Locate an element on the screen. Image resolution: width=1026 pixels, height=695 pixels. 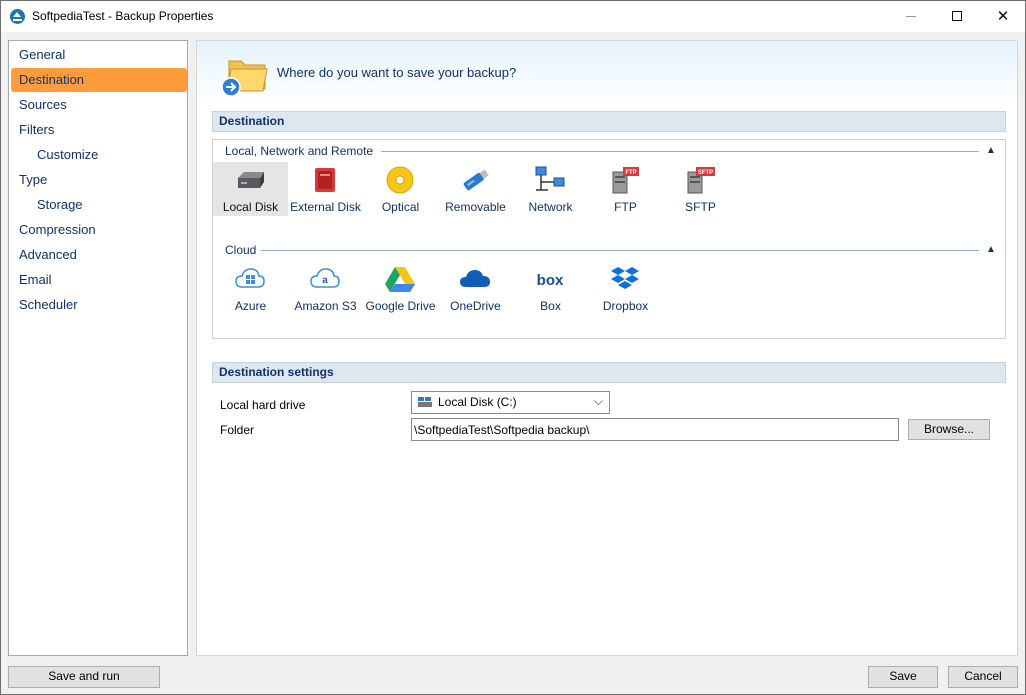
sidebar-item-type: Type is located at coordinates (99, 180).